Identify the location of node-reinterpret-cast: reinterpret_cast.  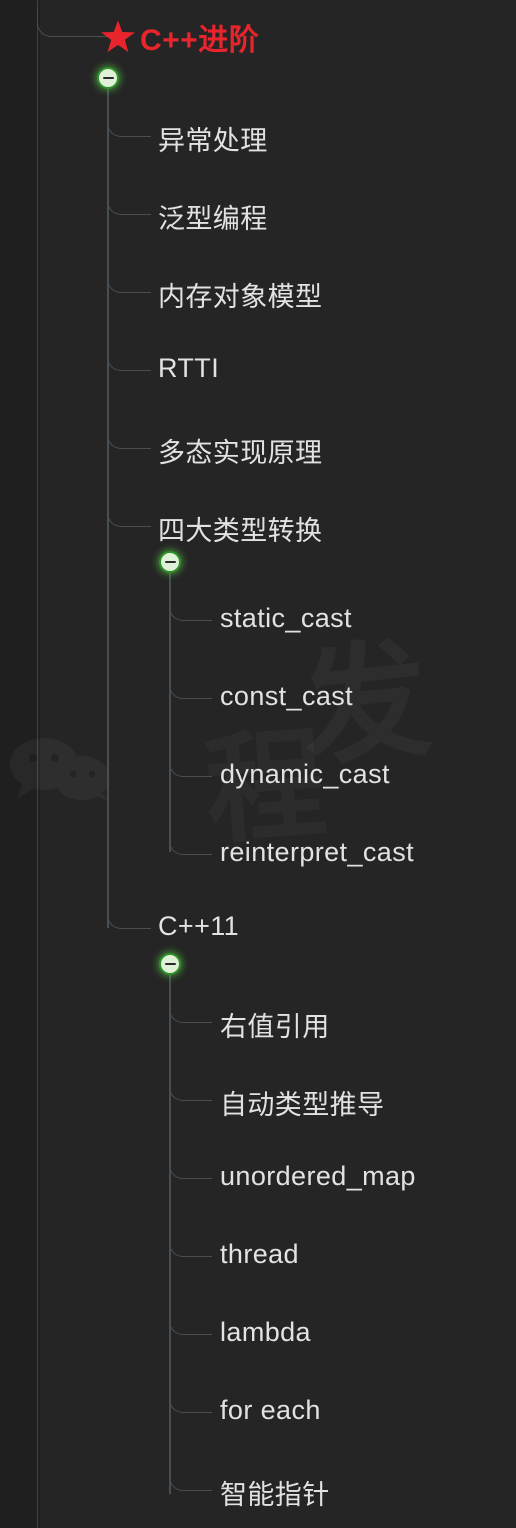
(317, 852).